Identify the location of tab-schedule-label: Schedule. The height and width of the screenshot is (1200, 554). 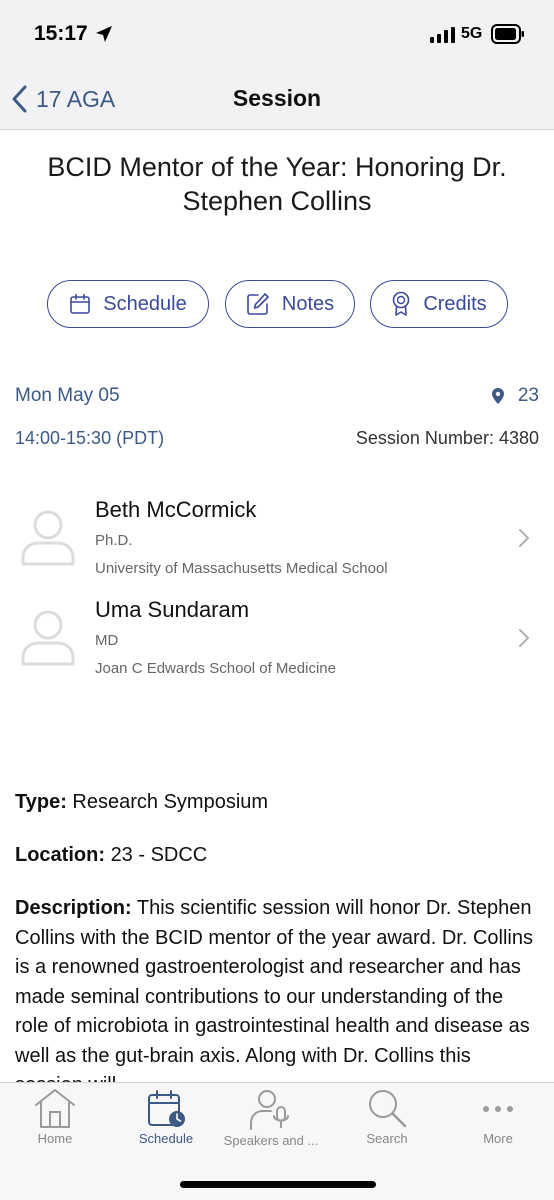
(166, 1138).